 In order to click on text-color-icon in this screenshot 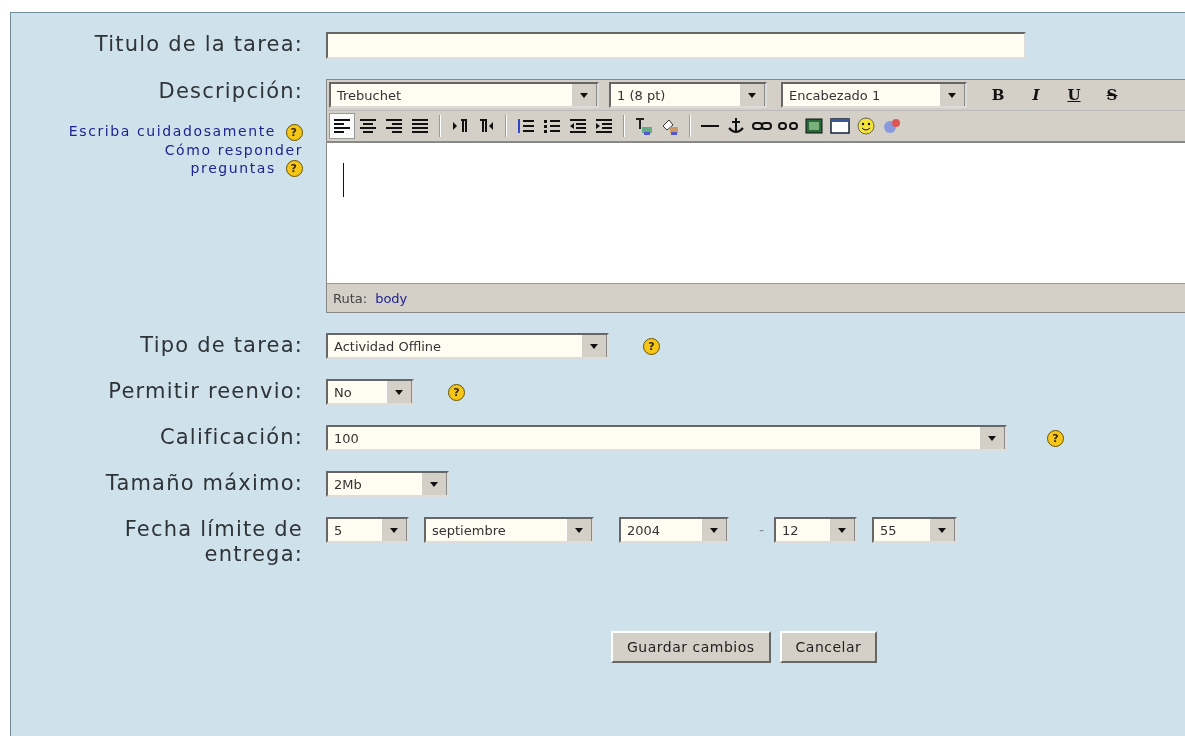, I will do `click(644, 126)`.